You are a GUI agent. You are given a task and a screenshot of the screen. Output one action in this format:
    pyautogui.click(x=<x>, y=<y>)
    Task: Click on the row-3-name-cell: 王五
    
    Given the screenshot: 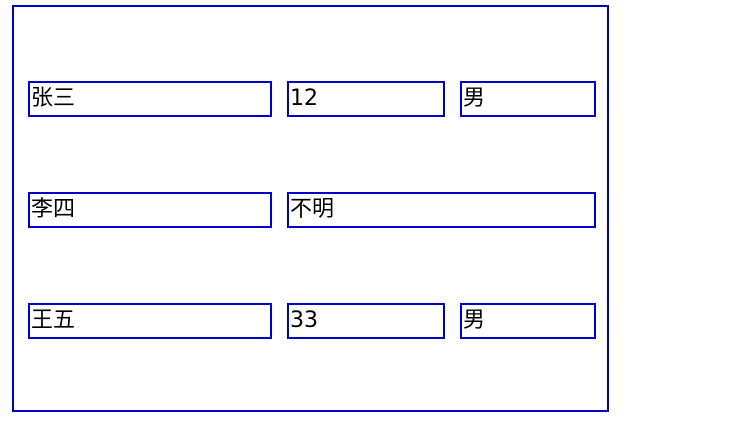 What is the action you would take?
    pyautogui.click(x=150, y=321)
    